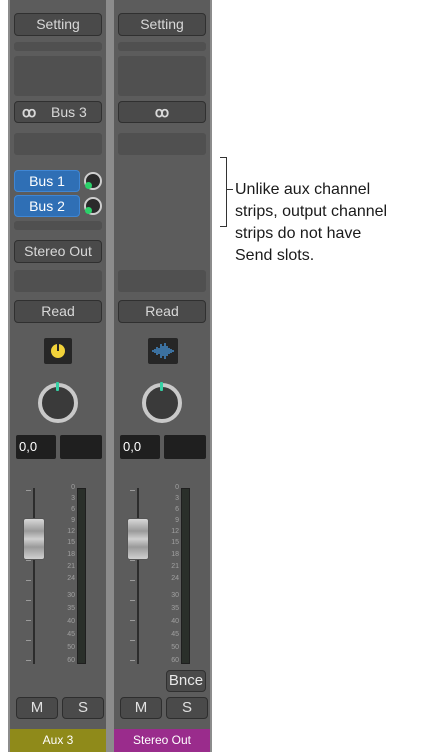 This screenshot has height=752, width=433. I want to click on input-label: Bus 3, so click(69, 112).